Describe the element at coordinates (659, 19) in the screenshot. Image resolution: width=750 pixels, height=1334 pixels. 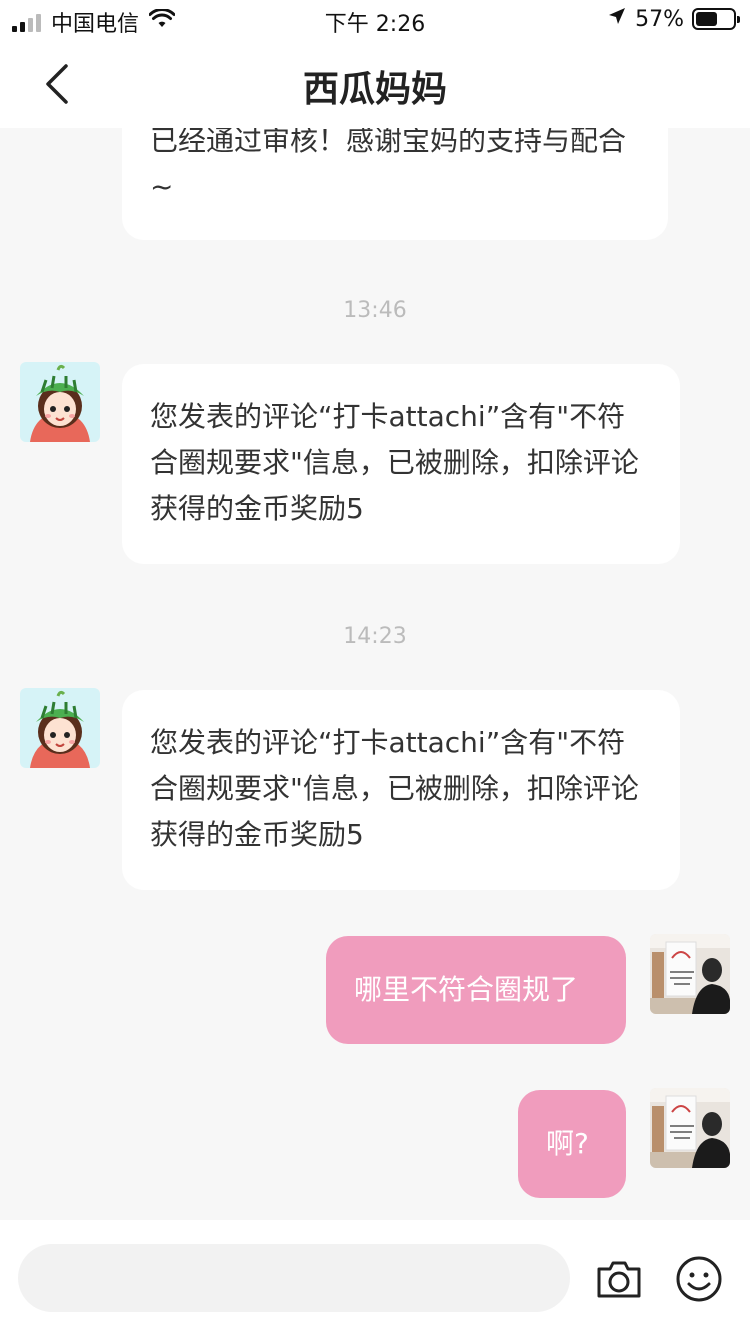
I see `battery-percent: 57%` at that location.